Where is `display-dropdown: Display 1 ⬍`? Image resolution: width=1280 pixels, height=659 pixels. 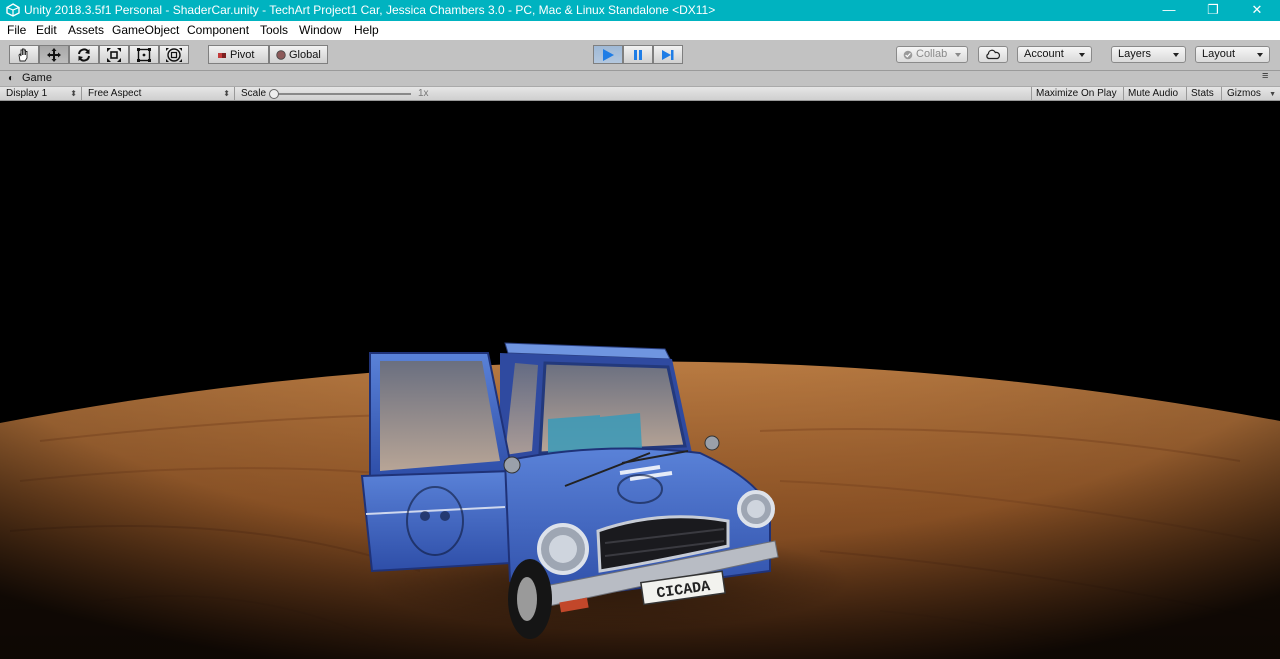
display-dropdown: Display 1 ⬍ is located at coordinates (41, 94).